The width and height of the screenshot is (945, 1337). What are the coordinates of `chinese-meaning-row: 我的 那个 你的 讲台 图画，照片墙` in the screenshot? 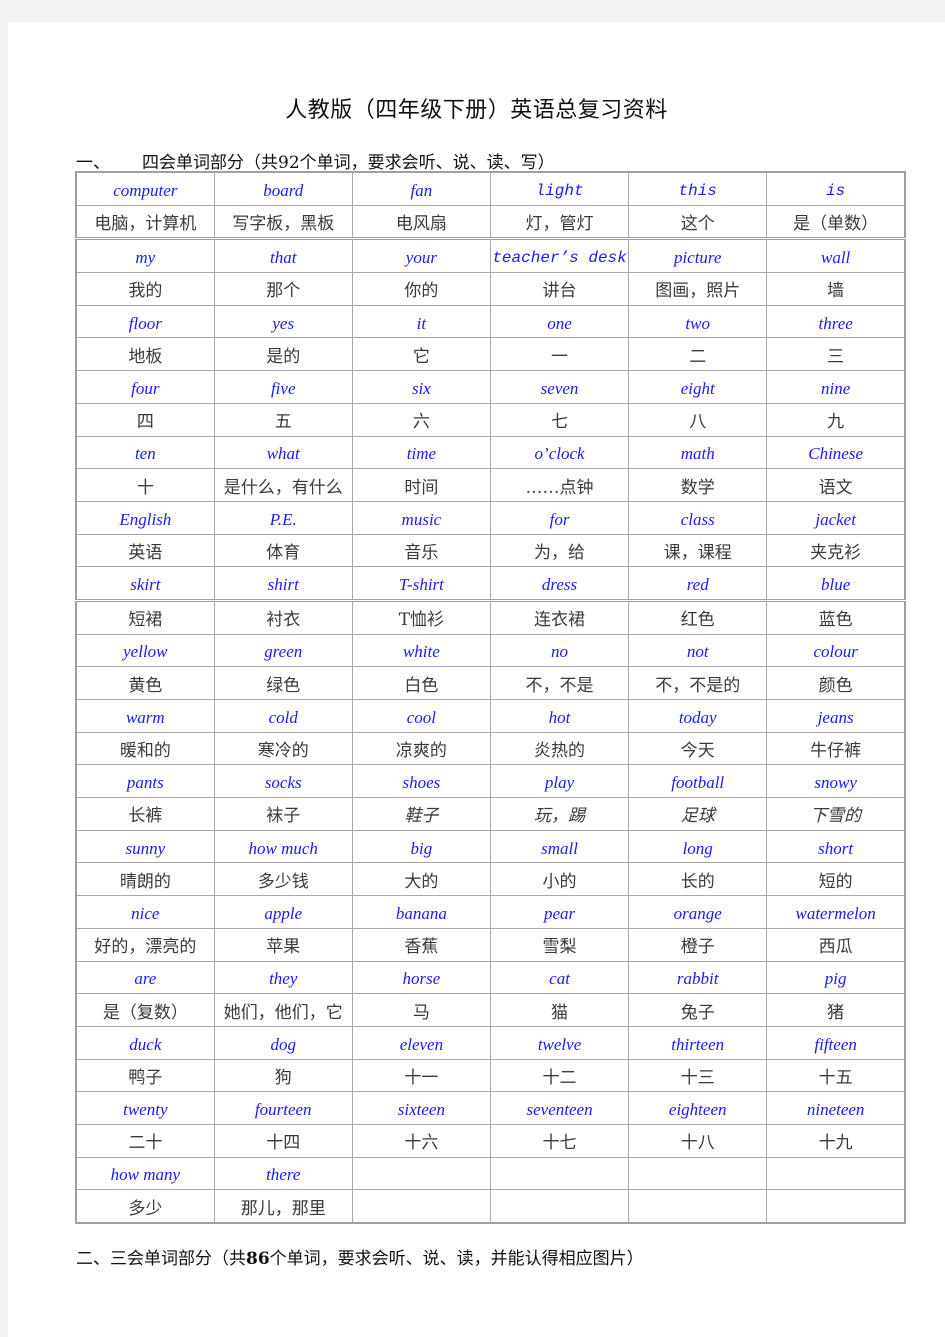 It's located at (490, 289).